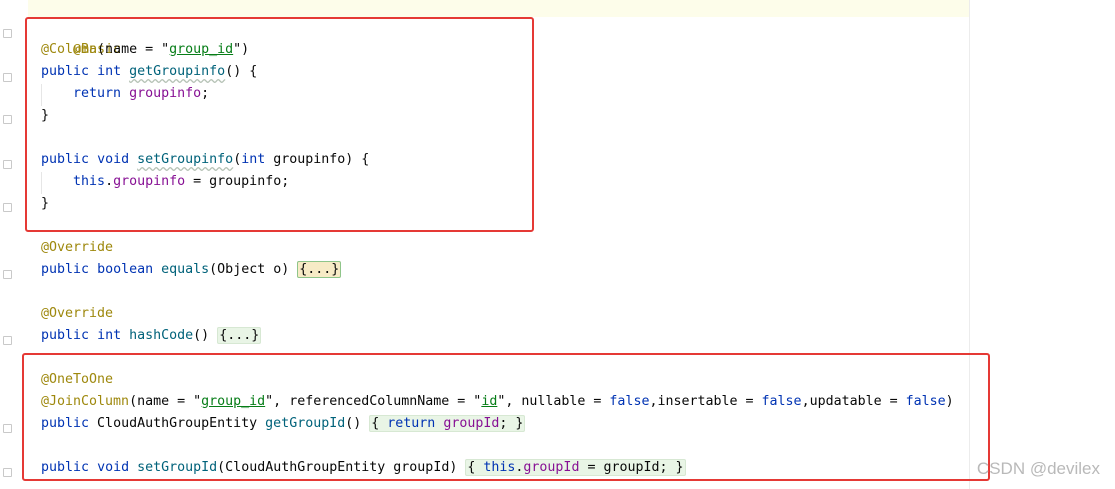 This screenshot has width=1115, height=489. I want to click on code-line: public int hashCode() {...}, so click(151, 336).